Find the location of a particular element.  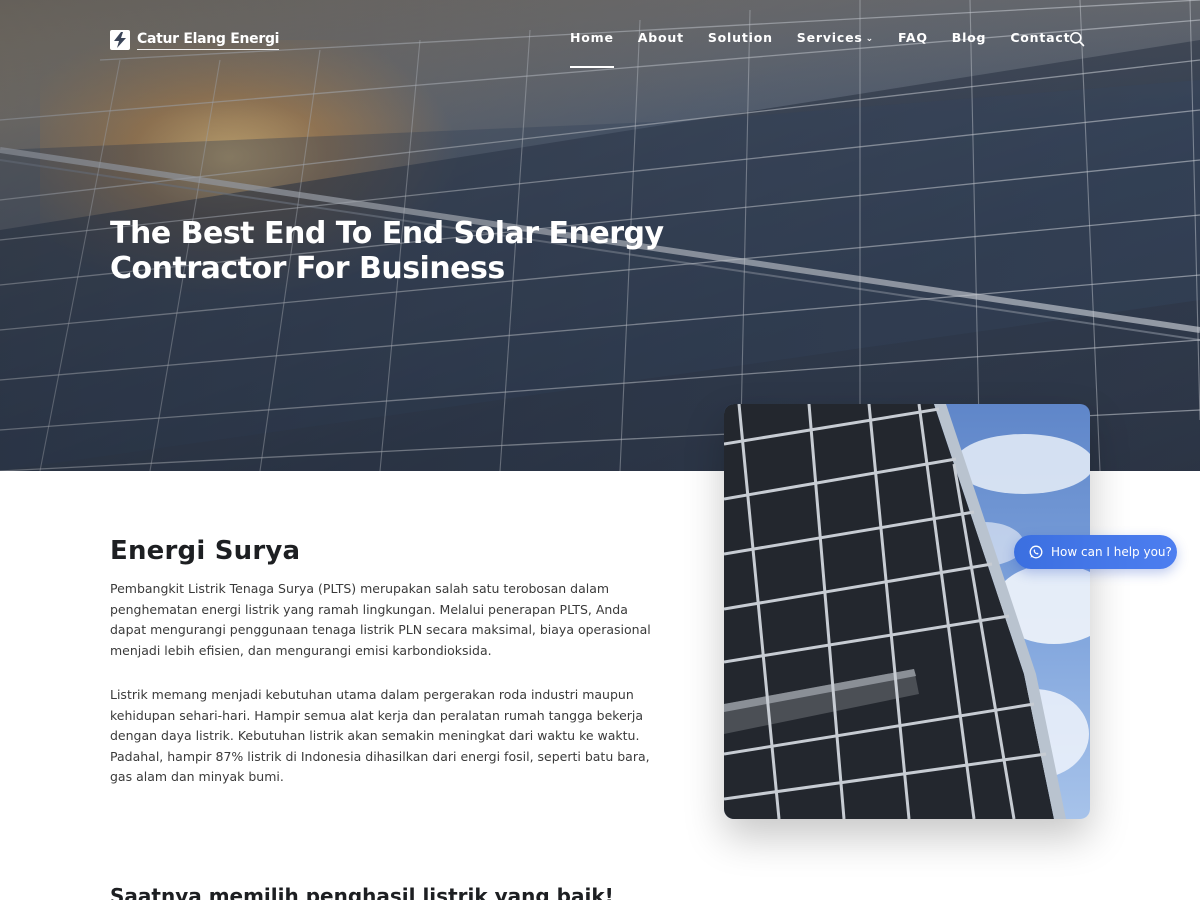

chat-help-label: How can I help you? is located at coordinates (1111, 552).